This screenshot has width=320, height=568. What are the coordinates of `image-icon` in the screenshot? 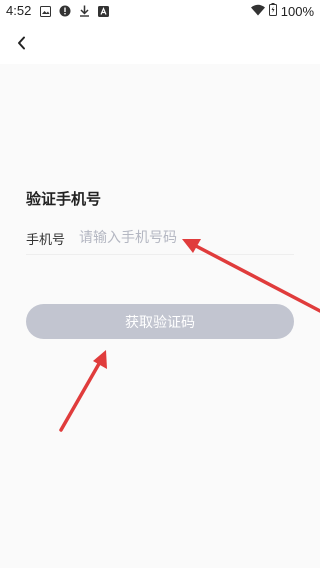 It's located at (45, 13).